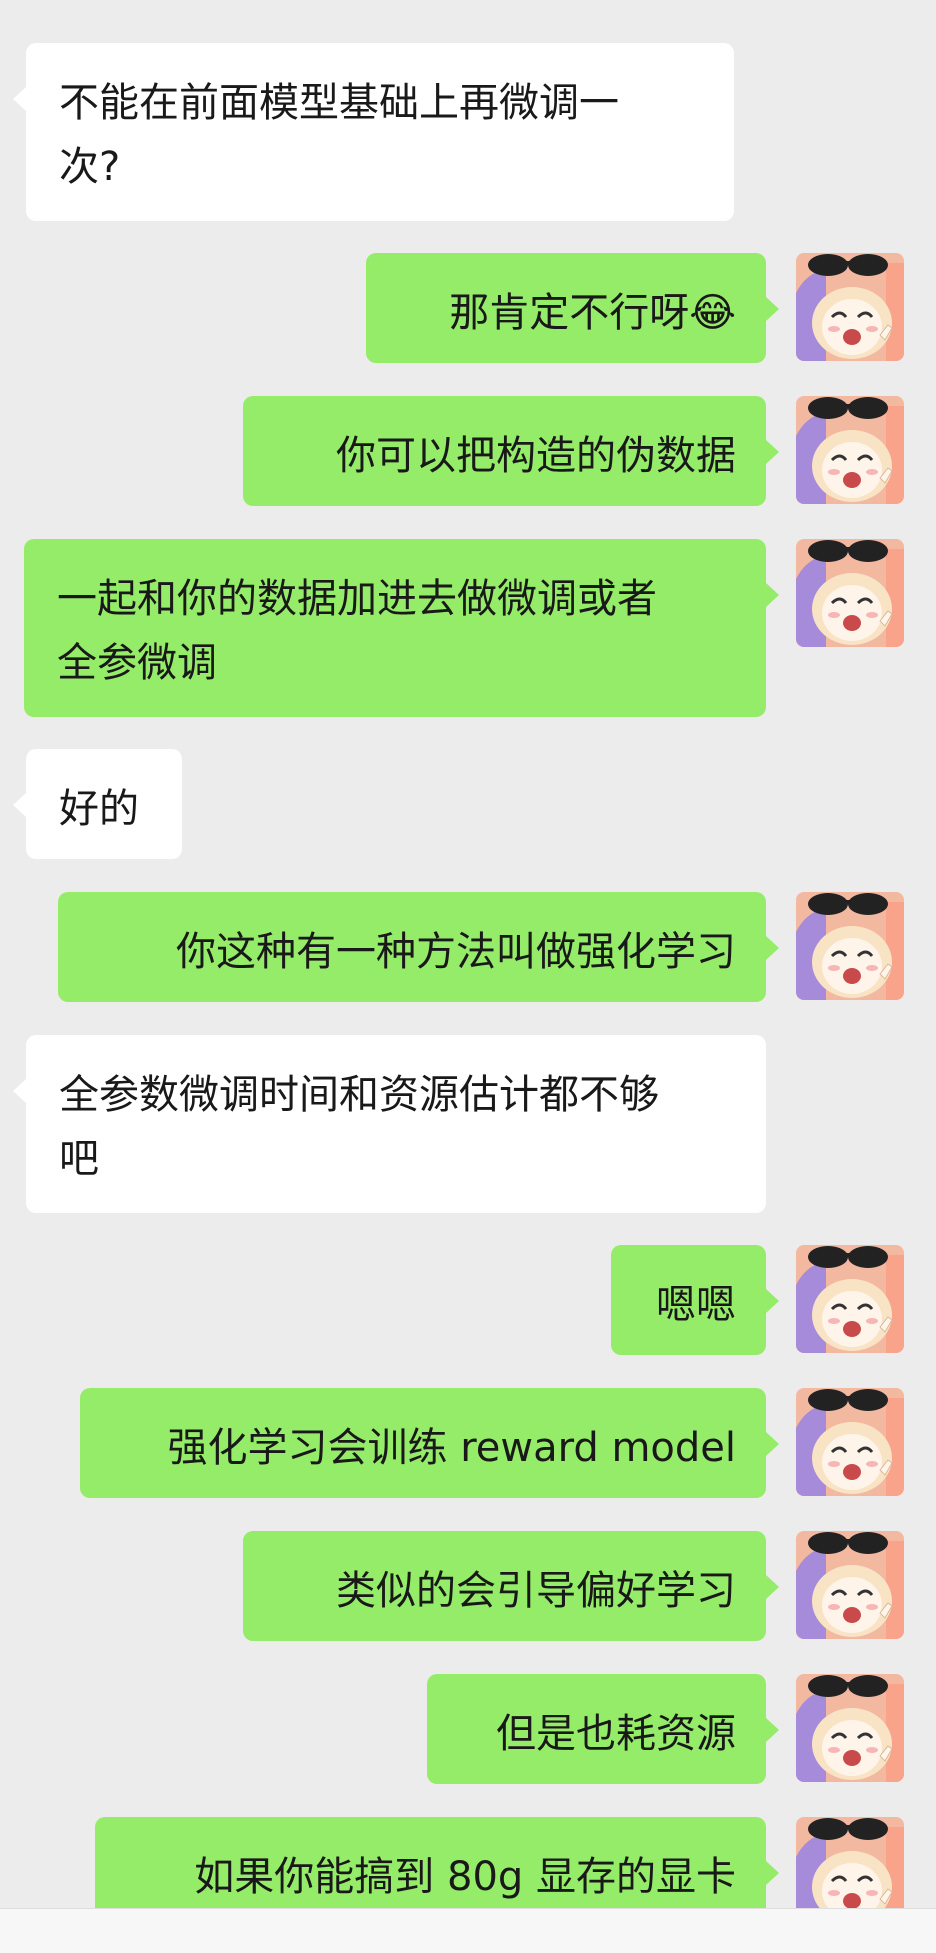 The height and width of the screenshot is (1953, 936). What do you see at coordinates (616, 1734) in the screenshot?
I see `message-text: 但是也耗资源` at bounding box center [616, 1734].